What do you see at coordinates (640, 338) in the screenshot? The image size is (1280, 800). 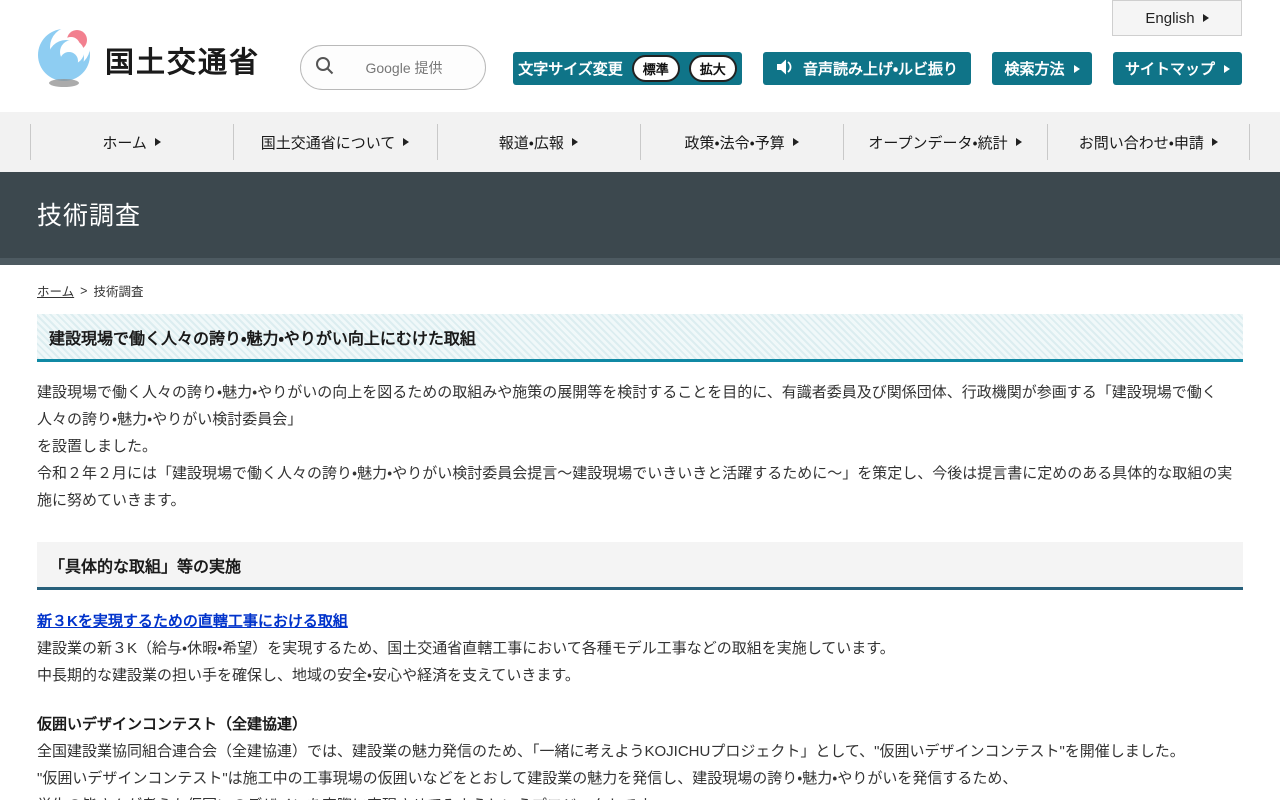 I see `section1-heading: 建設現場で働く人々の誇り・魅力・やりがい向上にむけた取組` at bounding box center [640, 338].